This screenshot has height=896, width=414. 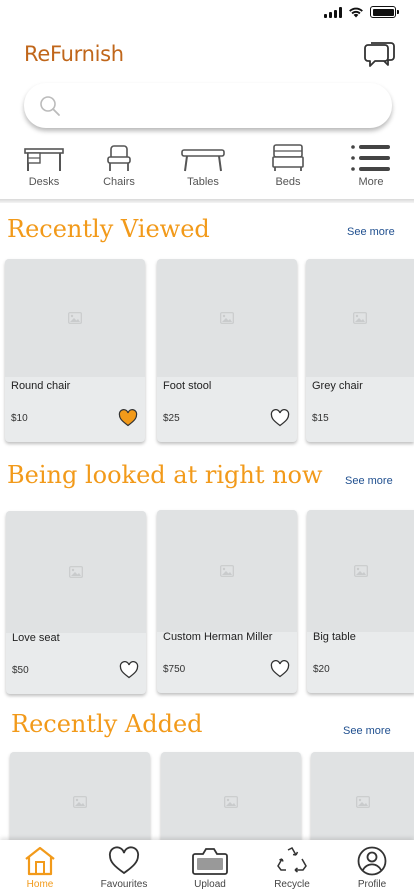 I want to click on category-label: Tables, so click(x=203, y=182).